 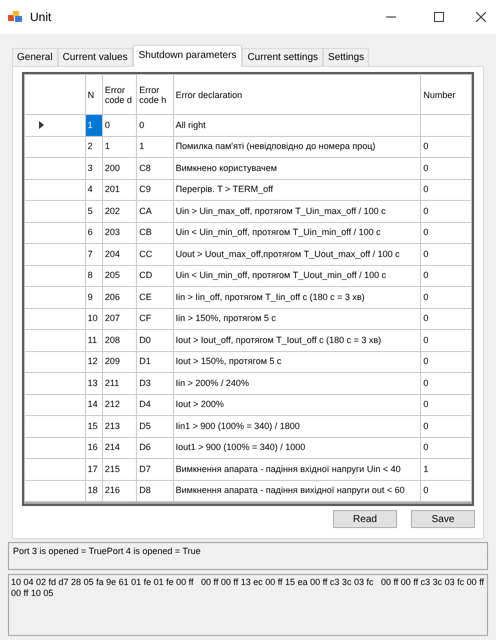 What do you see at coordinates (95, 57) in the screenshot?
I see `tab: Current values` at bounding box center [95, 57].